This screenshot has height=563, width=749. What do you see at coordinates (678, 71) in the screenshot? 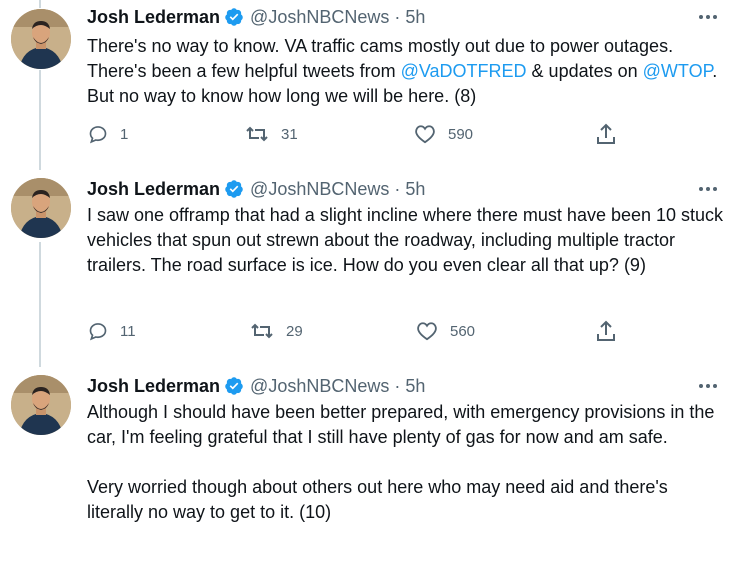
I see `mention-link: @WTOP` at bounding box center [678, 71].